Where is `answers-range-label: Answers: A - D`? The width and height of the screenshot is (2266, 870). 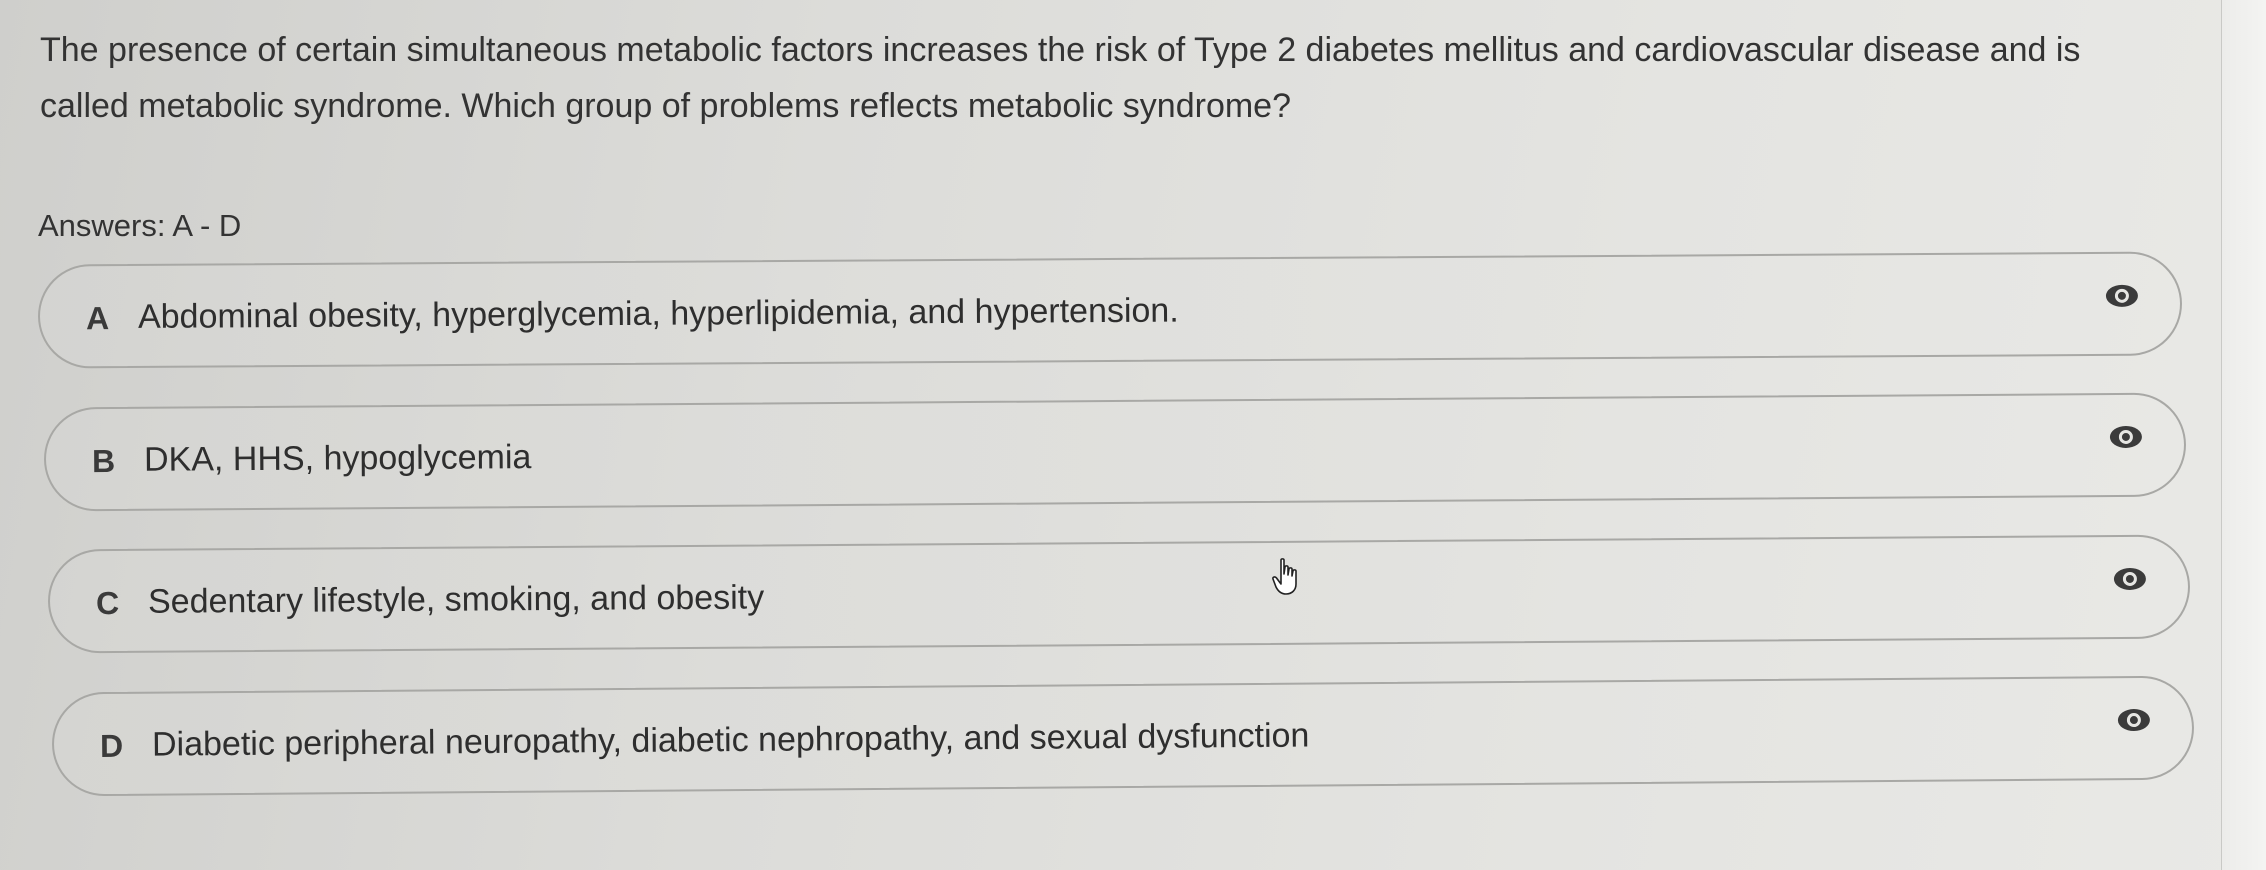 answers-range-label: Answers: A - D is located at coordinates (140, 225).